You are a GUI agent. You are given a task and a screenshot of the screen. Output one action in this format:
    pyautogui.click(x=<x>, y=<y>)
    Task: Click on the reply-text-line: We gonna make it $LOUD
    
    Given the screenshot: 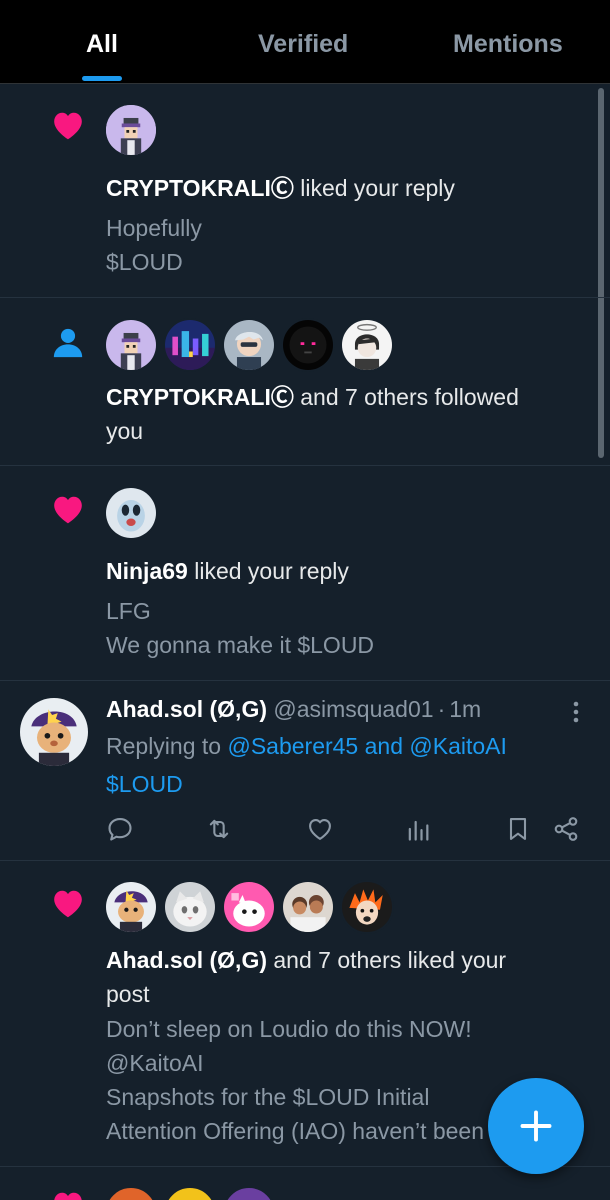 What is the action you would take?
    pyautogui.click(x=240, y=645)
    